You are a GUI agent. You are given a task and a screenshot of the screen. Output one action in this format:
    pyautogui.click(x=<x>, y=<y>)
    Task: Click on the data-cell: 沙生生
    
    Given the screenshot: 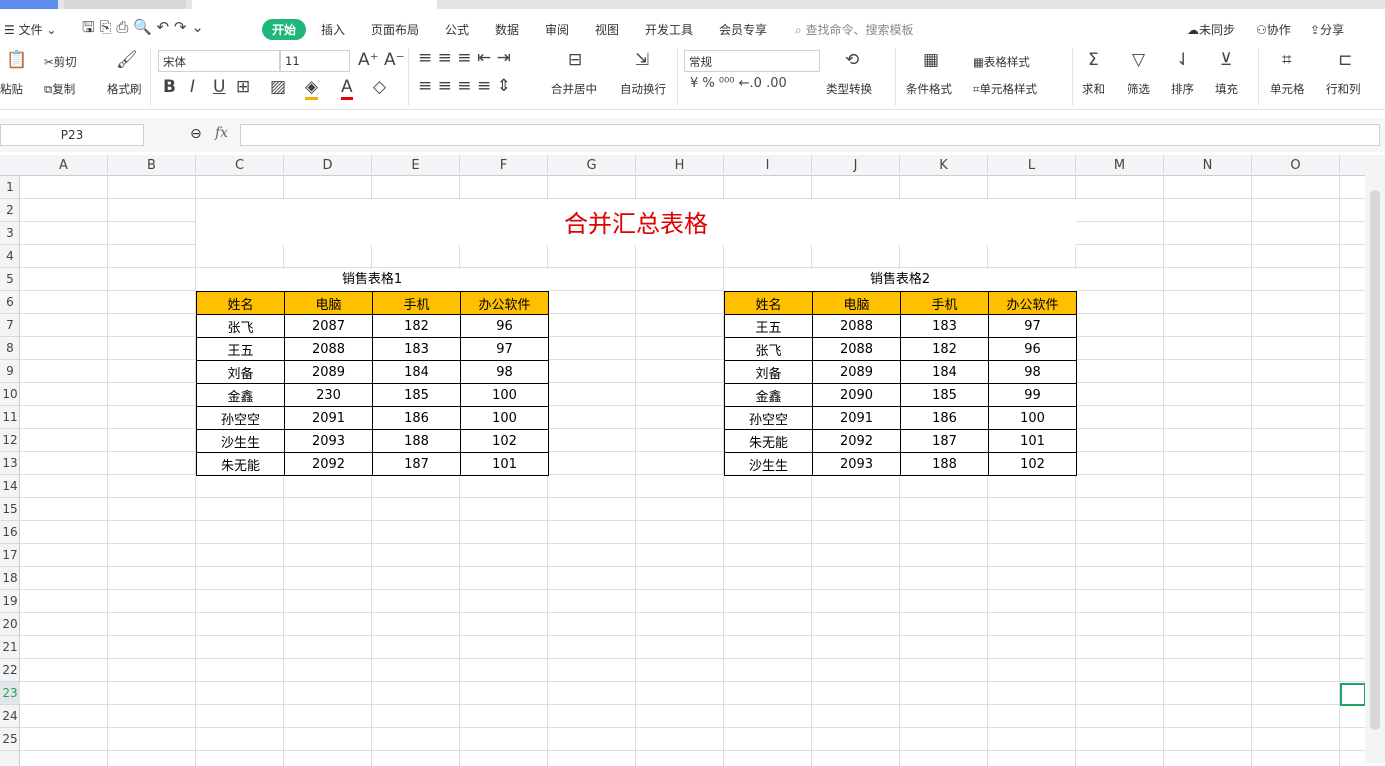 What is the action you would take?
    pyautogui.click(x=240, y=441)
    